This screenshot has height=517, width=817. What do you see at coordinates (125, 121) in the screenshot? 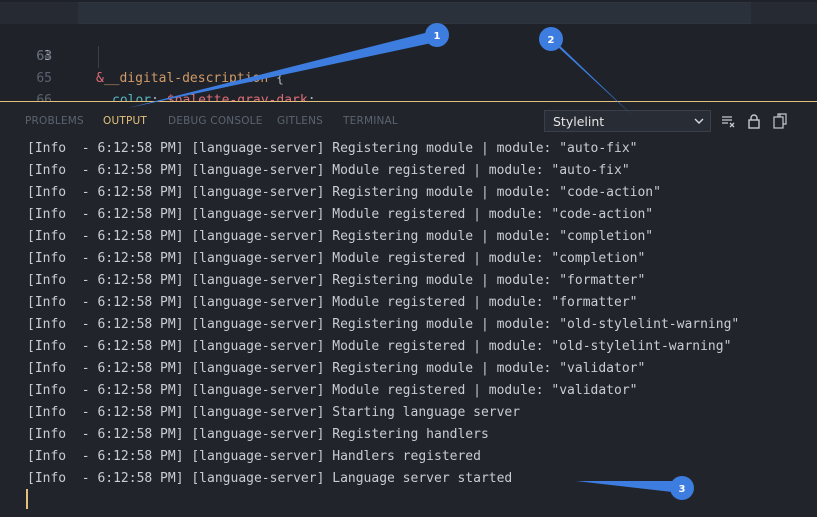
I see `tab-output: OUTPUT` at bounding box center [125, 121].